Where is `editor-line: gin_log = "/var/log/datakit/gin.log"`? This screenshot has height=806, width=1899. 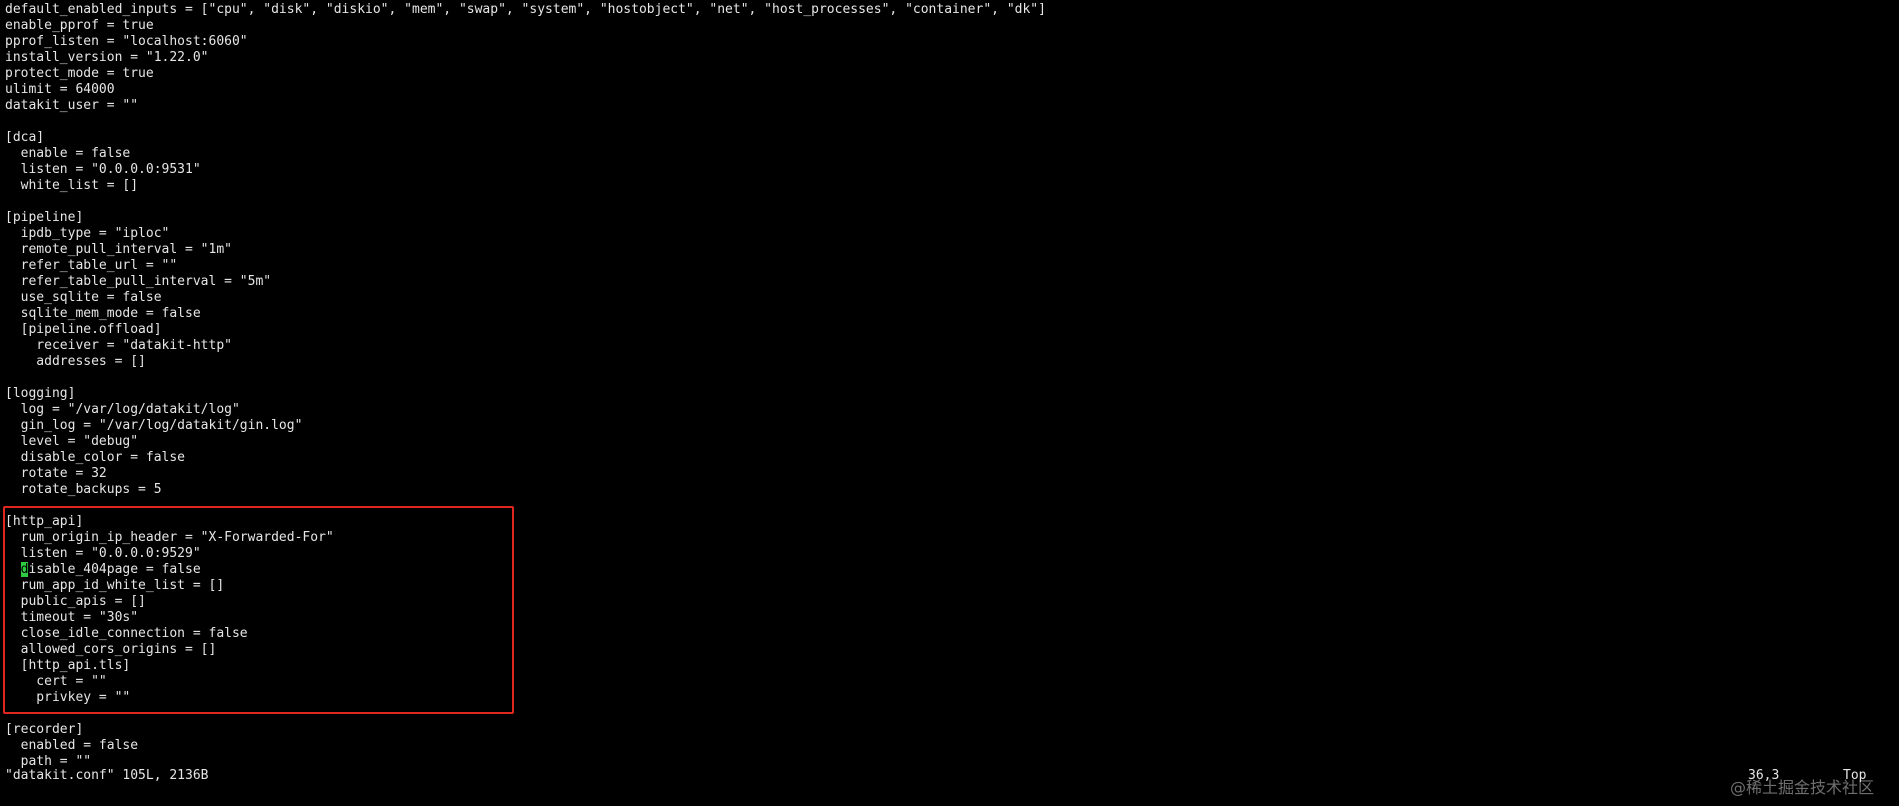
editor-line: gin_log = "/var/log/datakit/gin.log" is located at coordinates (525, 426).